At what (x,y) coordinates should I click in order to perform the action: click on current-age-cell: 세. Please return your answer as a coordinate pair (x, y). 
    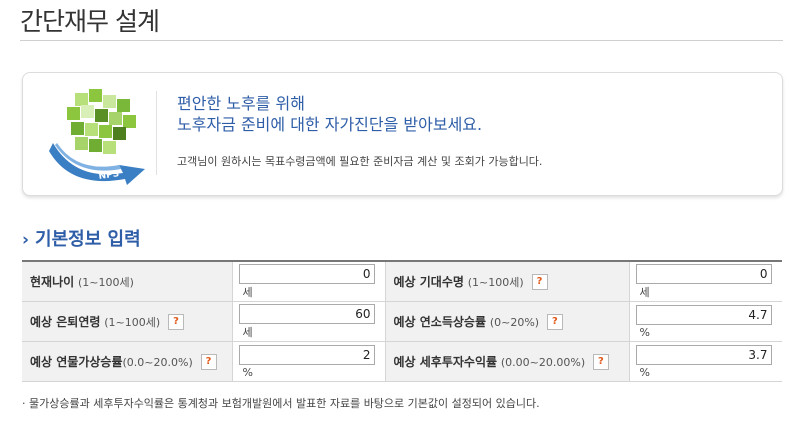
    Looking at the image, I should click on (309, 281).